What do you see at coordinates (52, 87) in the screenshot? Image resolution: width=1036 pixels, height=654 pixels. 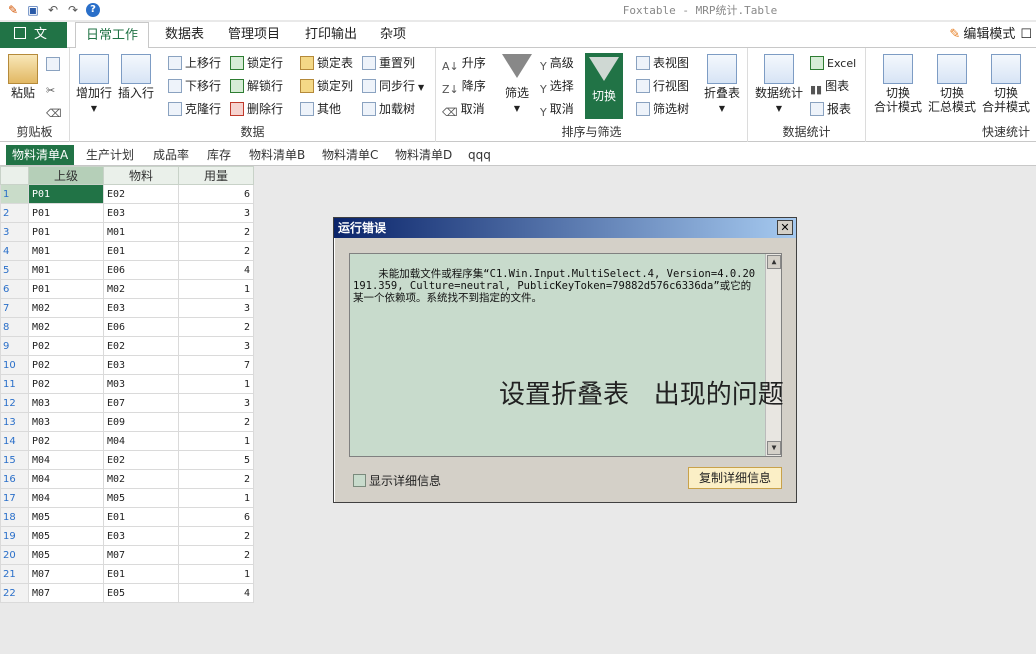 I see `cut-button: ✂` at bounding box center [52, 87].